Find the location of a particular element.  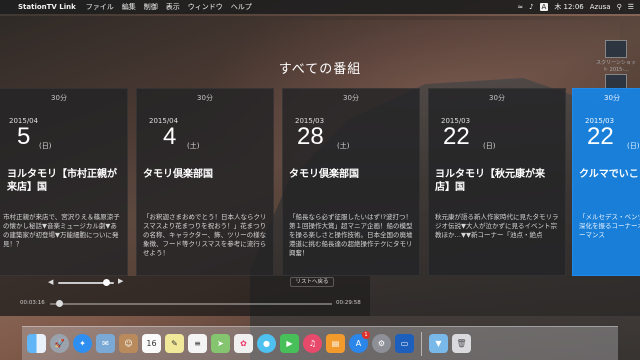

menu-help: ヘルプ is located at coordinates (241, 7).